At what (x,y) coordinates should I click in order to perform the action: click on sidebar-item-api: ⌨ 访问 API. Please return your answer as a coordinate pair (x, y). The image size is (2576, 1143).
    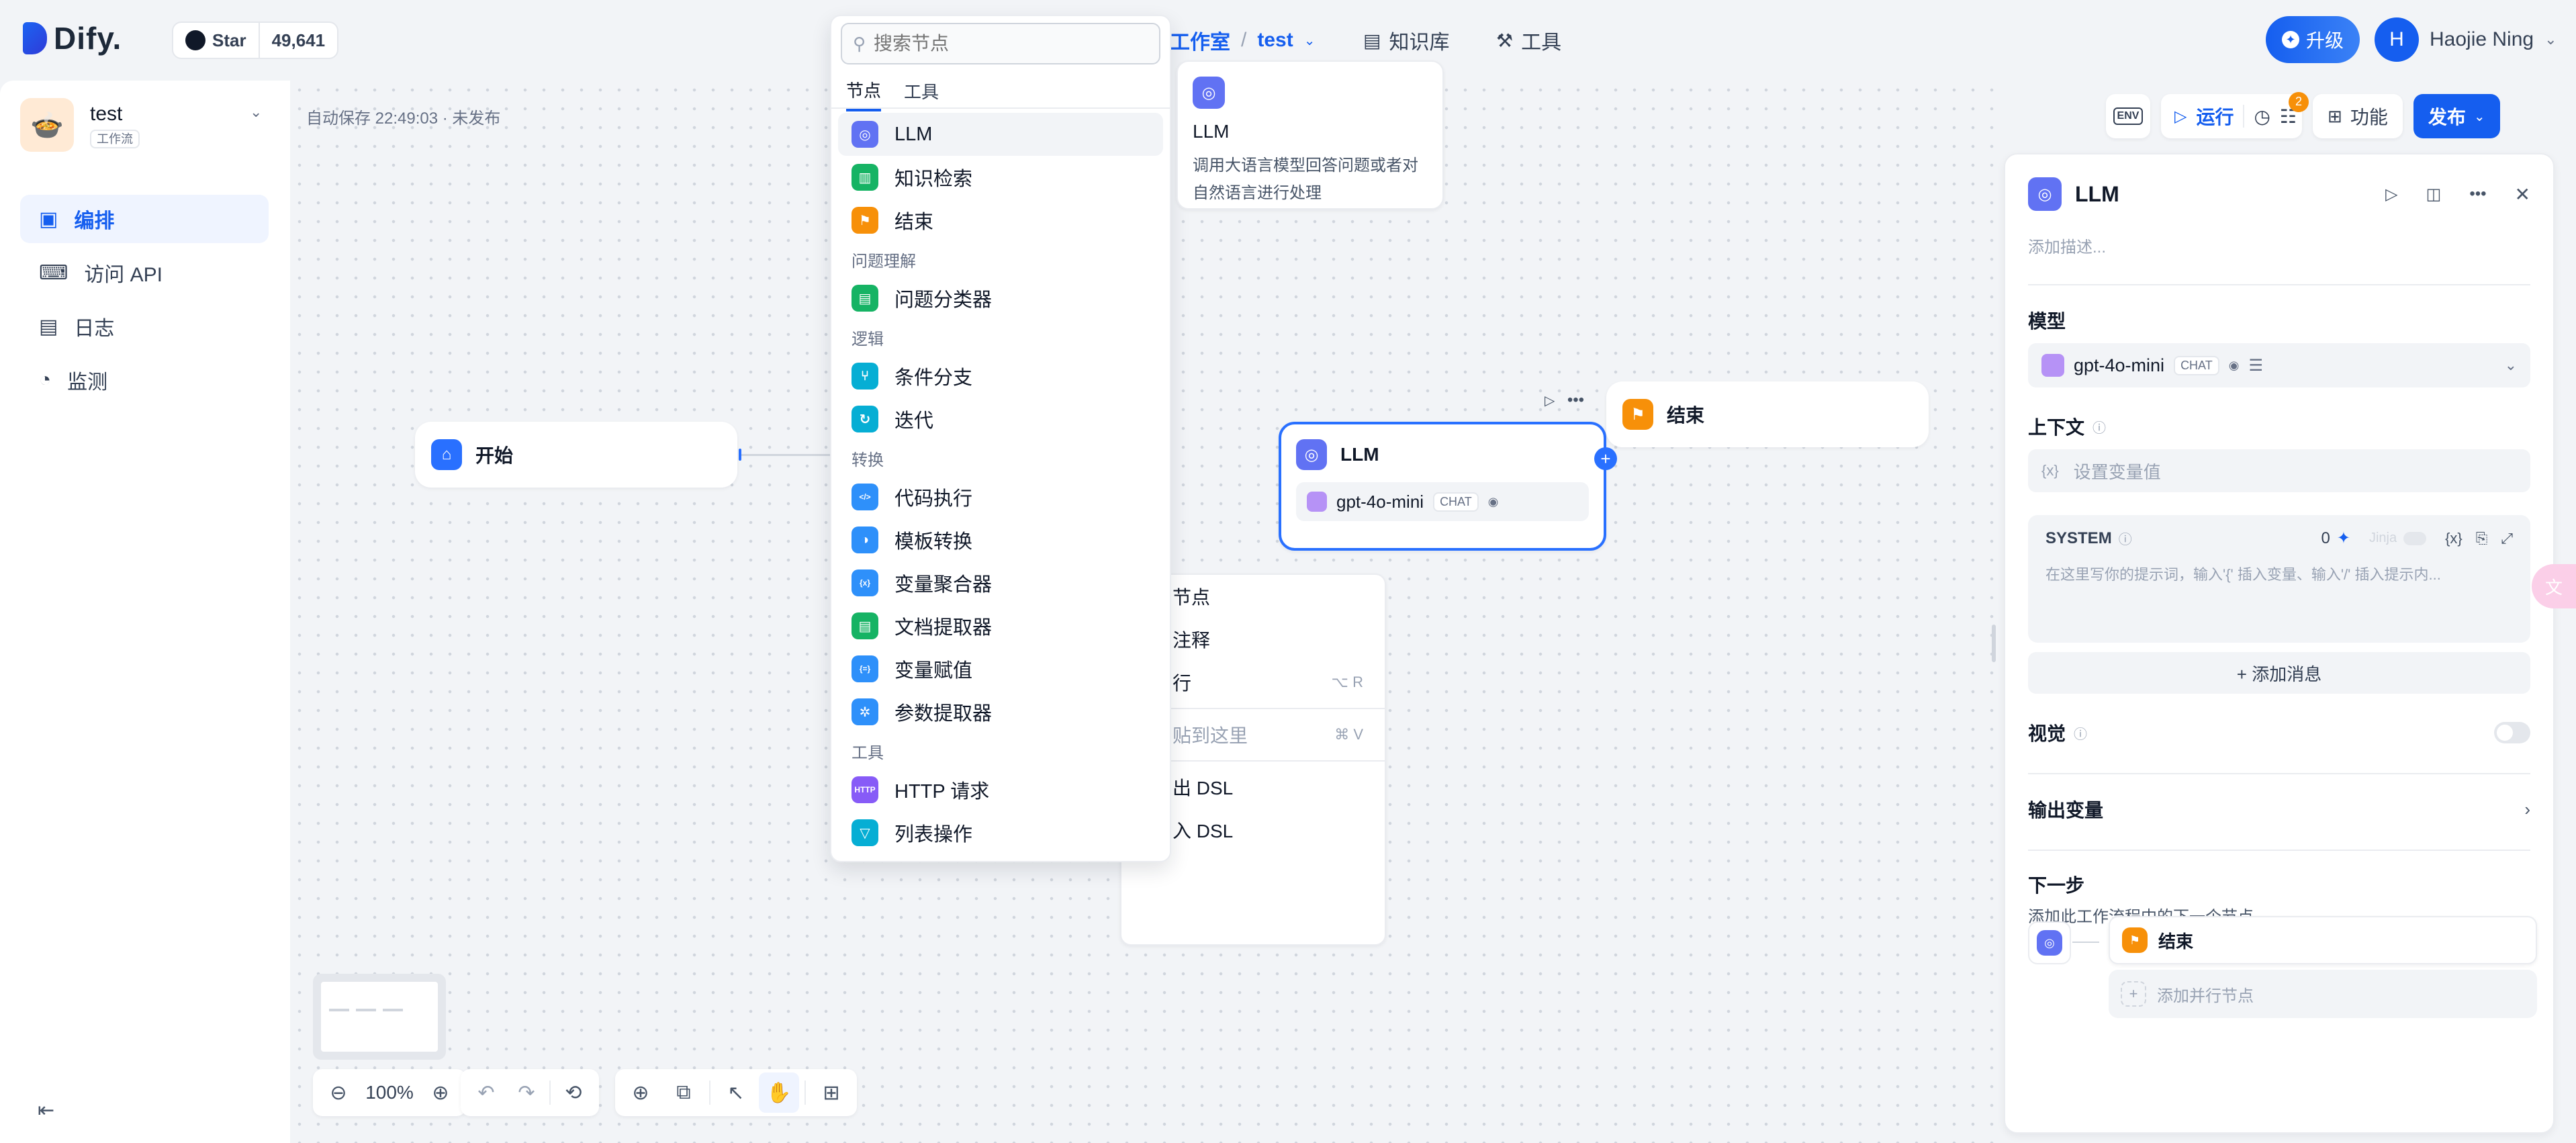
    Looking at the image, I should click on (144, 272).